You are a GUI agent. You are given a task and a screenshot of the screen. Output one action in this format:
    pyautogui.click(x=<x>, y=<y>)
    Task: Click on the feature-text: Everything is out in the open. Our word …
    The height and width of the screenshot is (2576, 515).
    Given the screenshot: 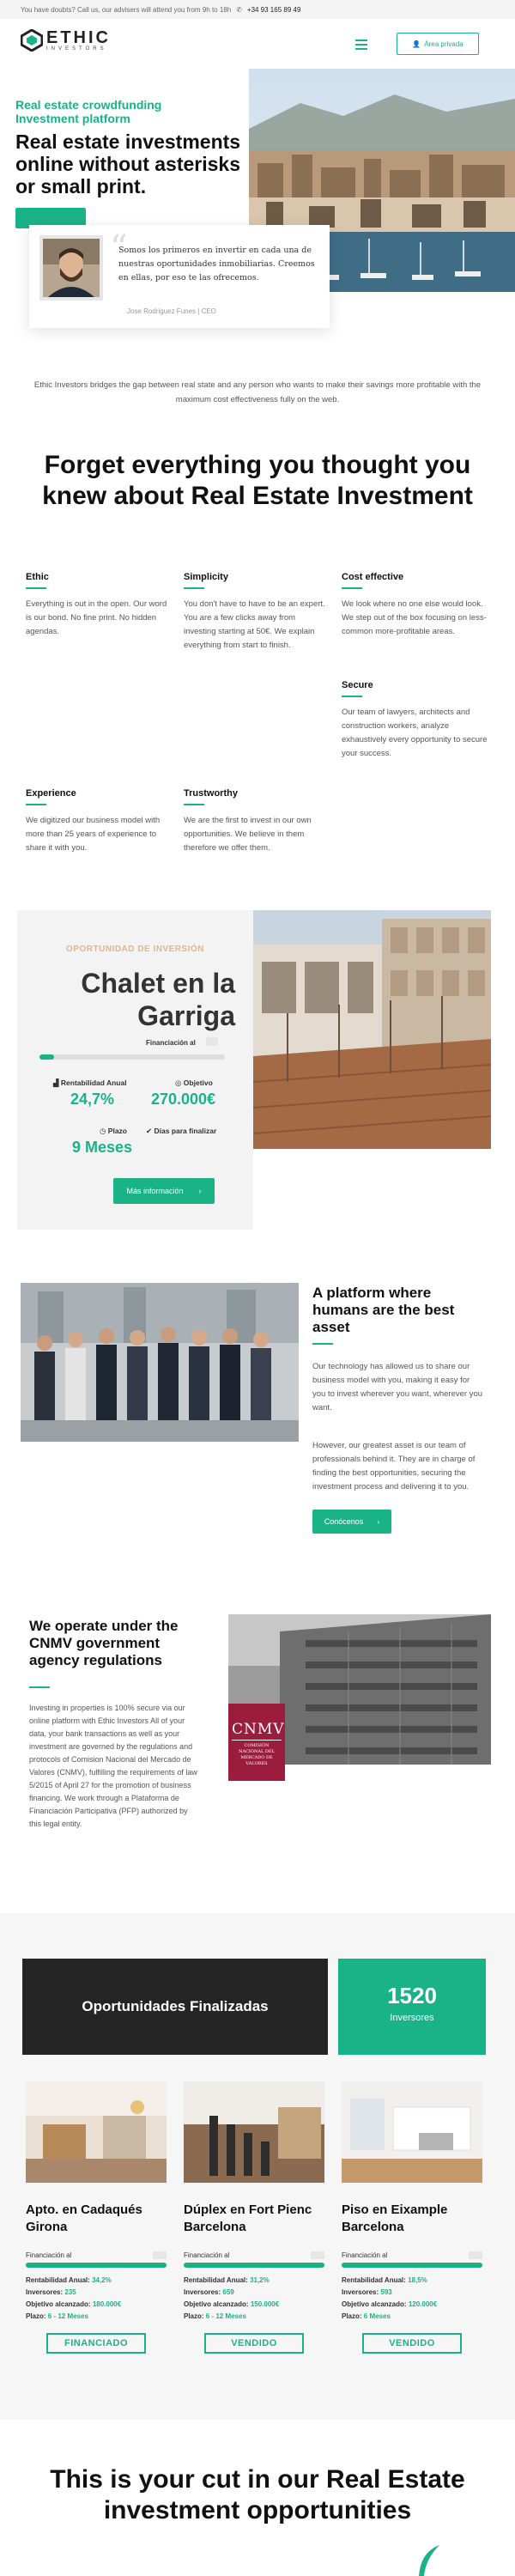 What is the action you would take?
    pyautogui.click(x=96, y=618)
    